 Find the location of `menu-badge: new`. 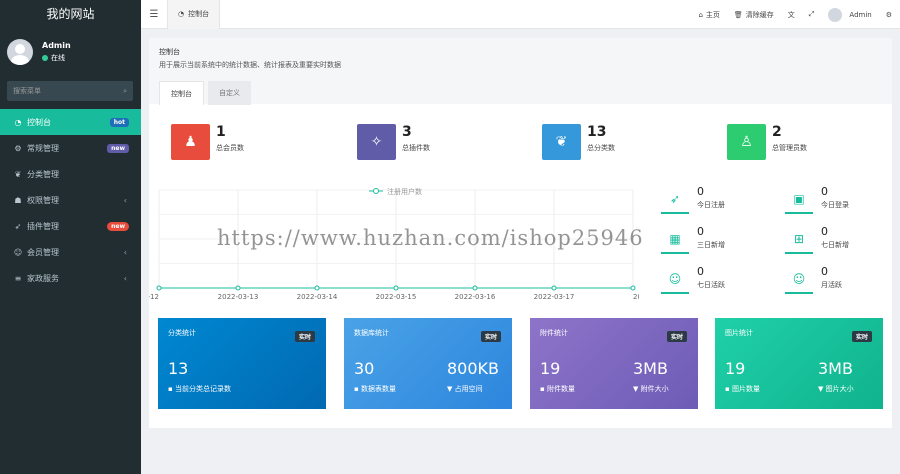

menu-badge: new is located at coordinates (118, 226).